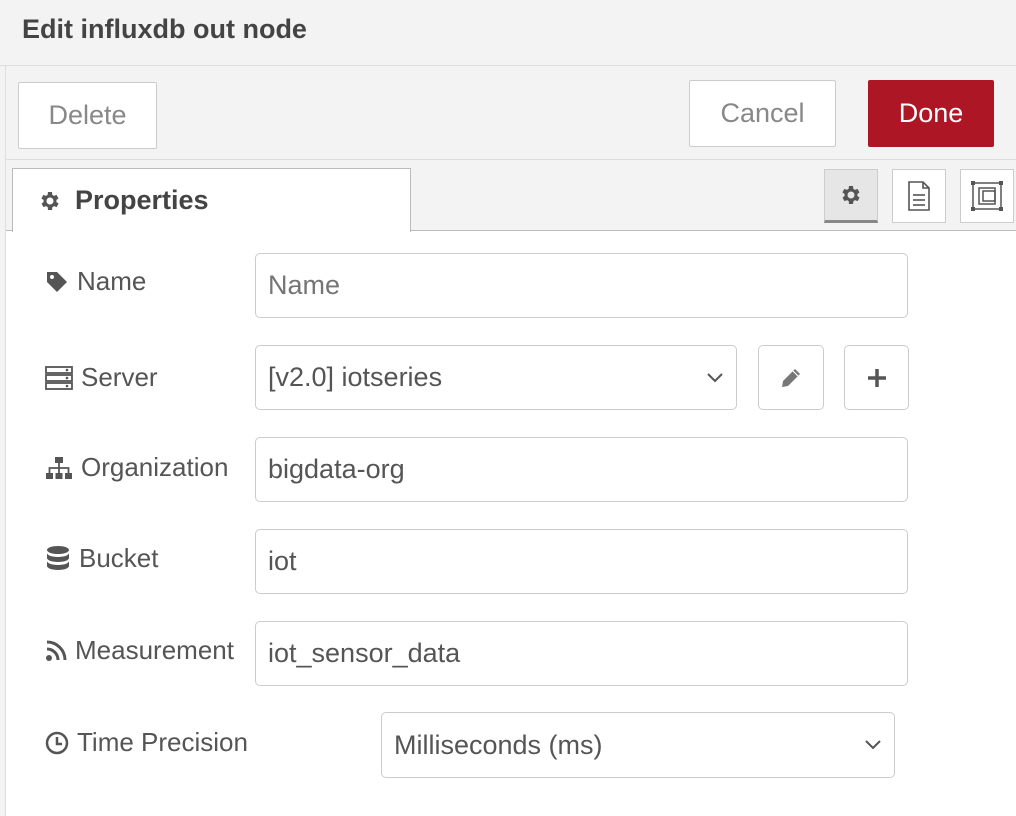 The image size is (1016, 816). I want to click on name-label: Name, so click(95, 281).